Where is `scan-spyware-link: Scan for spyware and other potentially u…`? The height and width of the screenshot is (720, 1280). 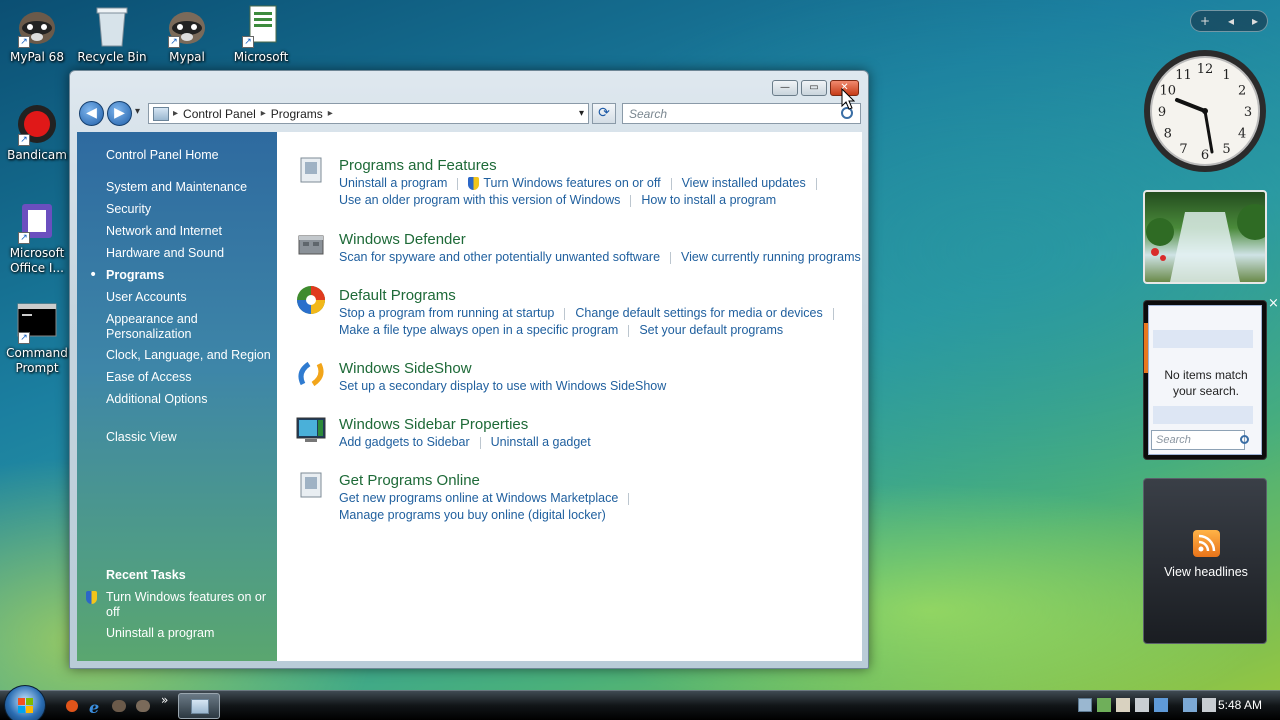
scan-spyware-link: Scan for spyware and other potentially u… is located at coordinates (499, 257).